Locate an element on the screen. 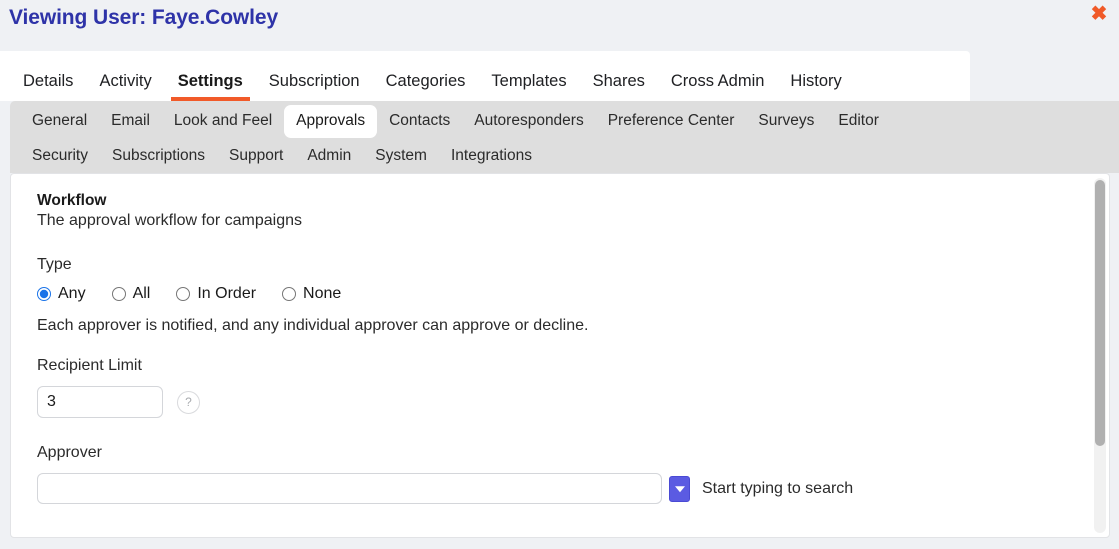 The width and height of the screenshot is (1119, 549). tab-categories: Categories is located at coordinates (426, 87).